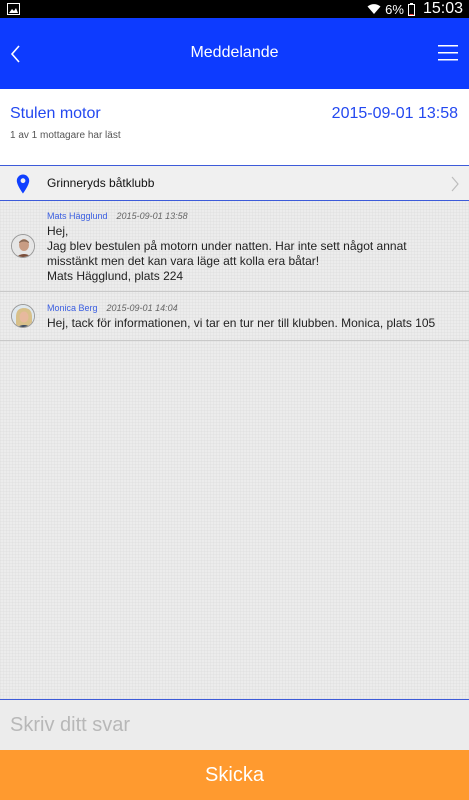 This screenshot has height=800, width=469. Describe the element at coordinates (234, 775) in the screenshot. I see `send-button: Skicka` at that location.